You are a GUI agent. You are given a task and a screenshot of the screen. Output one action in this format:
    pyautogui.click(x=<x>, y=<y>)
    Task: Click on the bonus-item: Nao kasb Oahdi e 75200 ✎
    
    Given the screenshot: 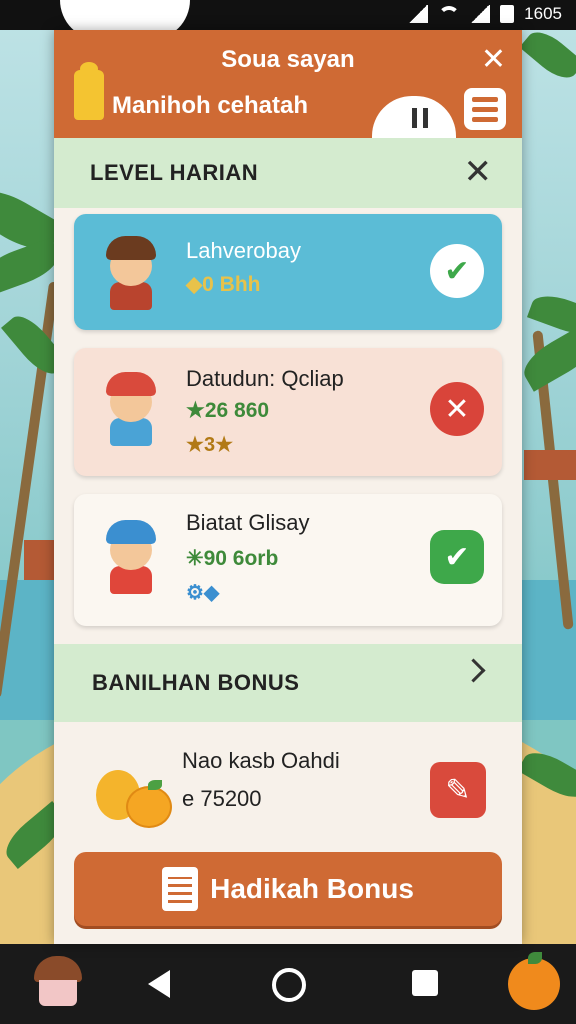 What is the action you would take?
    pyautogui.click(x=288, y=797)
    